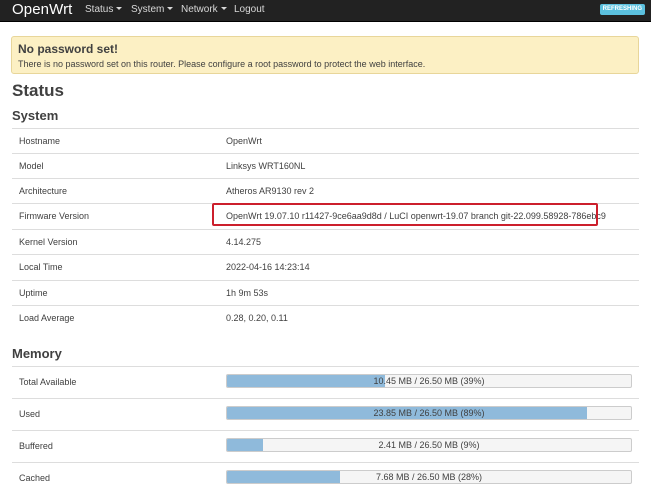 This screenshot has height=500, width=651. Describe the element at coordinates (42, 9) in the screenshot. I see `brand-logo: OpenWrt` at that location.